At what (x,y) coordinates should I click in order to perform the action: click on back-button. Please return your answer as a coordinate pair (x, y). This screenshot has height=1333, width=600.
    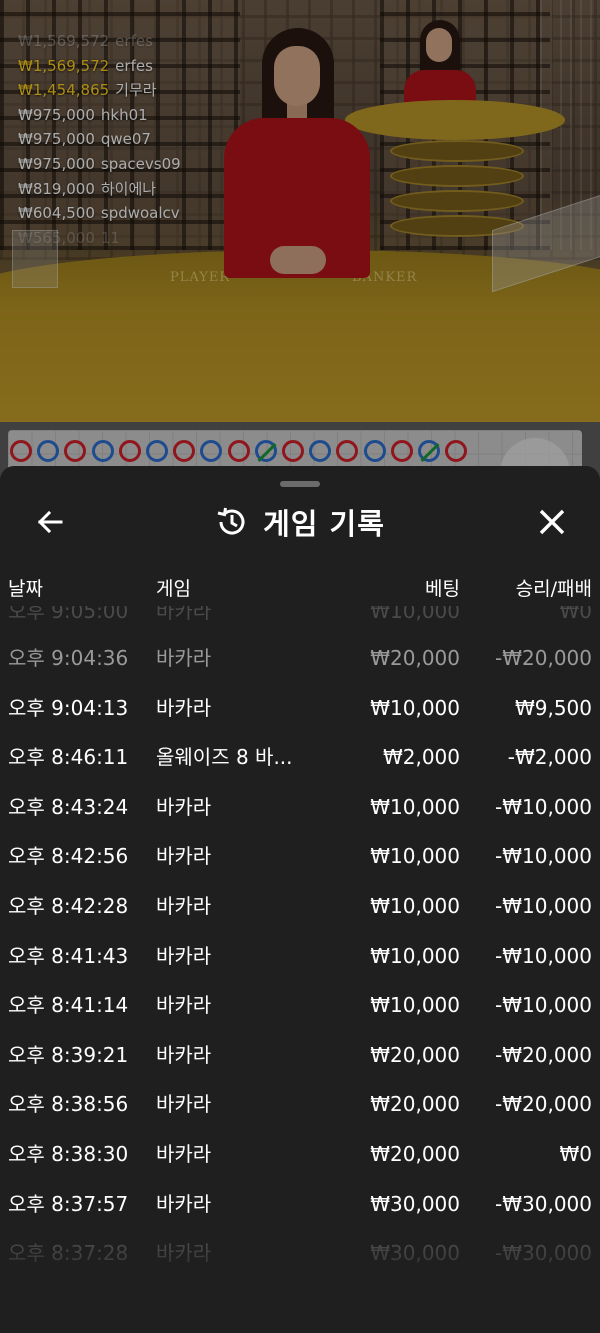
    Looking at the image, I should click on (50, 522).